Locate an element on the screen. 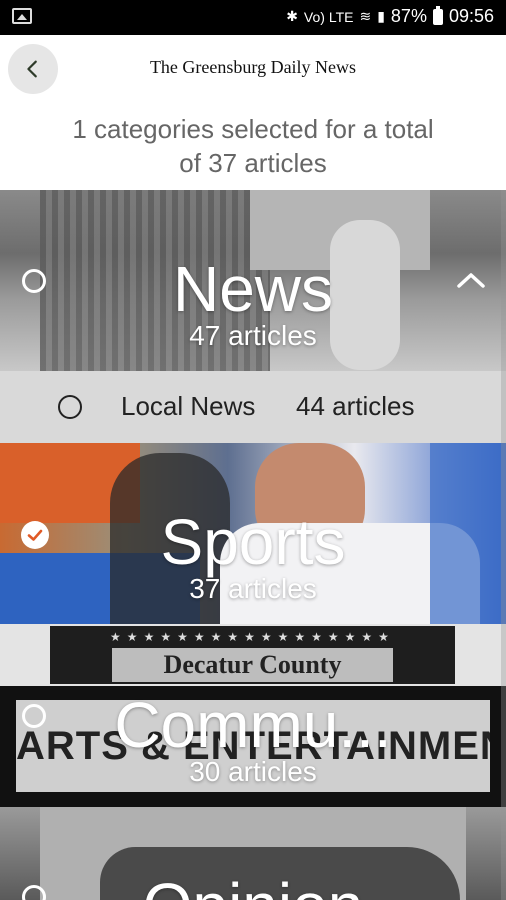  banner-top: ★★★★★★★★★★★★★★★★★ Decatur County is located at coordinates (252, 655).